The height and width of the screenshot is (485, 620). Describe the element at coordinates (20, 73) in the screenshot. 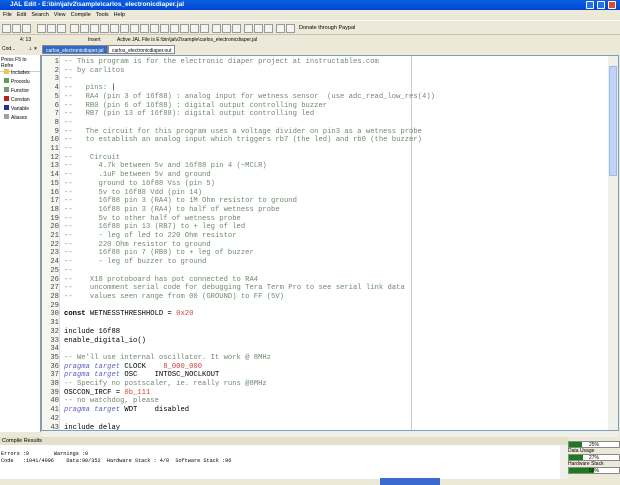

I see `tree-item-label: Includes` at that location.